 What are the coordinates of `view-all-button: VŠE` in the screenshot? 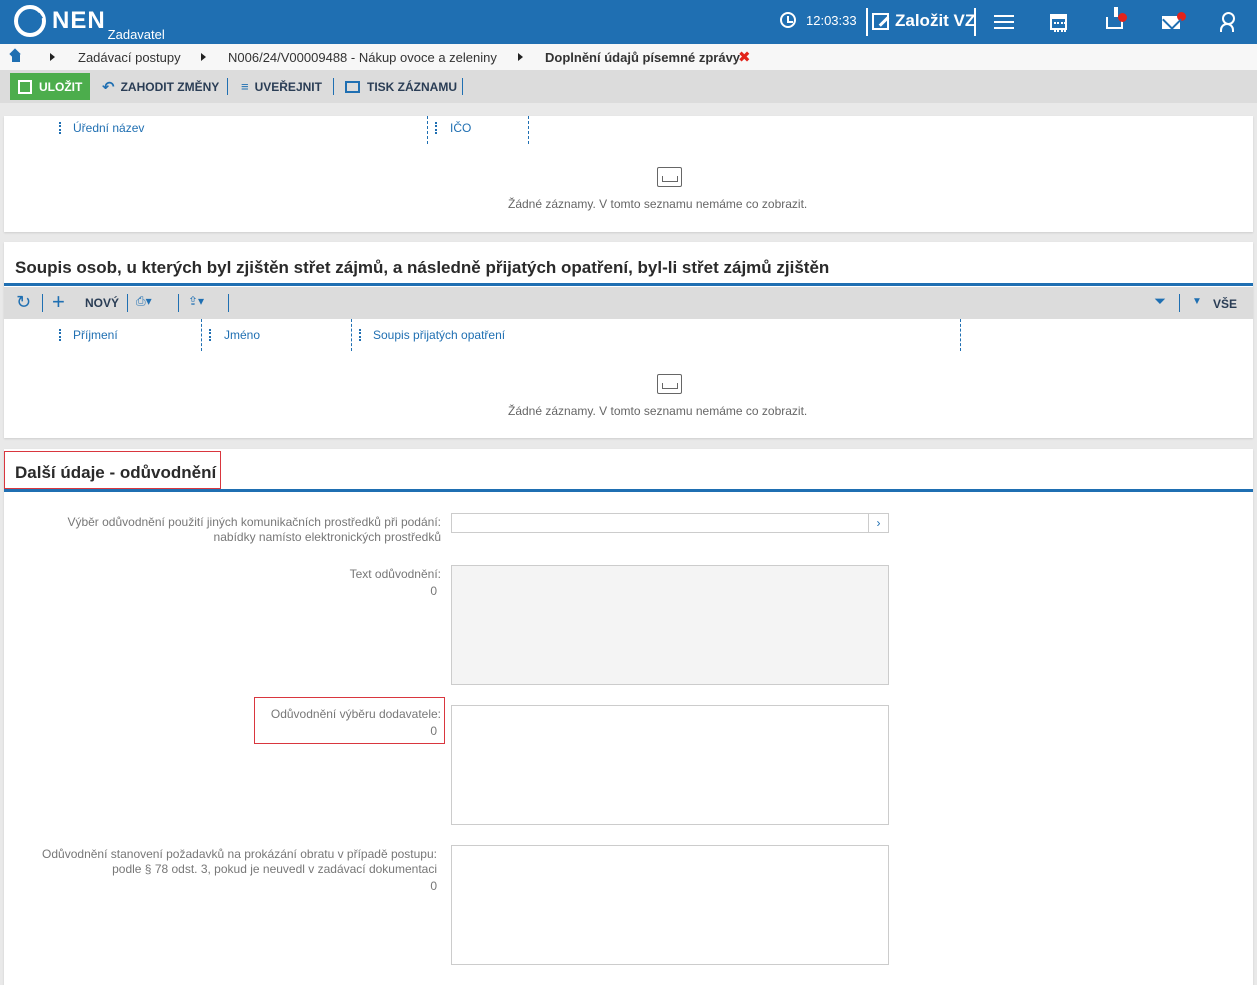 It's located at (1225, 304).